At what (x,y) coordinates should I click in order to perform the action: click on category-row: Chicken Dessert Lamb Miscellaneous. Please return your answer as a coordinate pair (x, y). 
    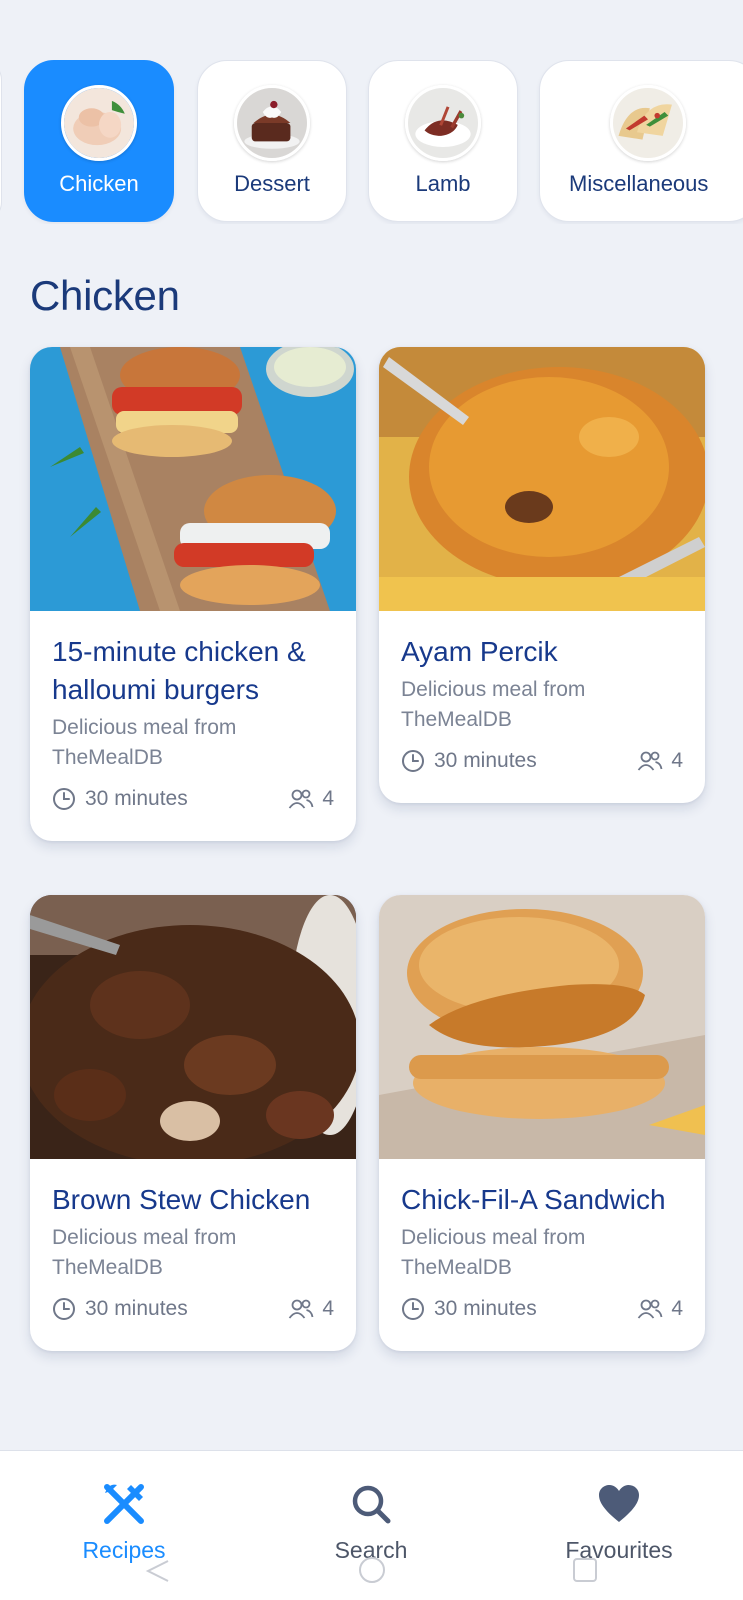
    Looking at the image, I should click on (371, 142).